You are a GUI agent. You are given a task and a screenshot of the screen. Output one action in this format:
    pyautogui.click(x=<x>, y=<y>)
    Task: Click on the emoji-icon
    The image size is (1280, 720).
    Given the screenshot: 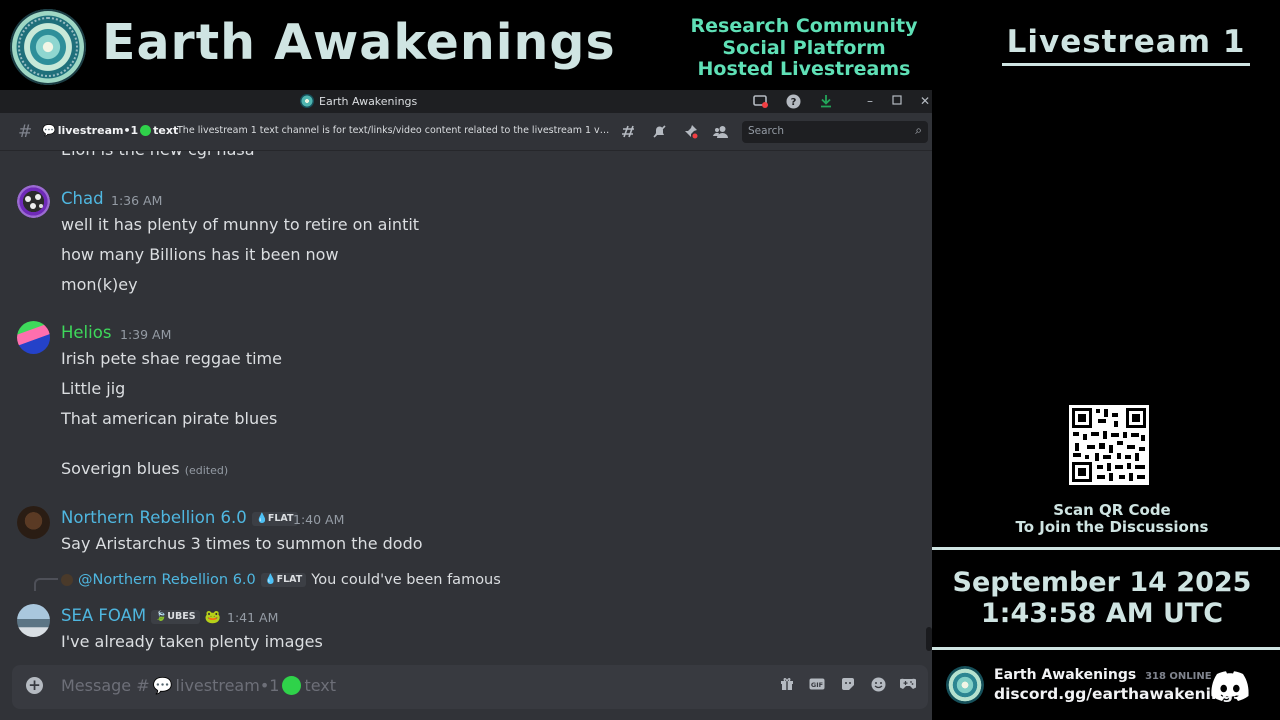 What is the action you would take?
    pyautogui.click(x=878, y=686)
    